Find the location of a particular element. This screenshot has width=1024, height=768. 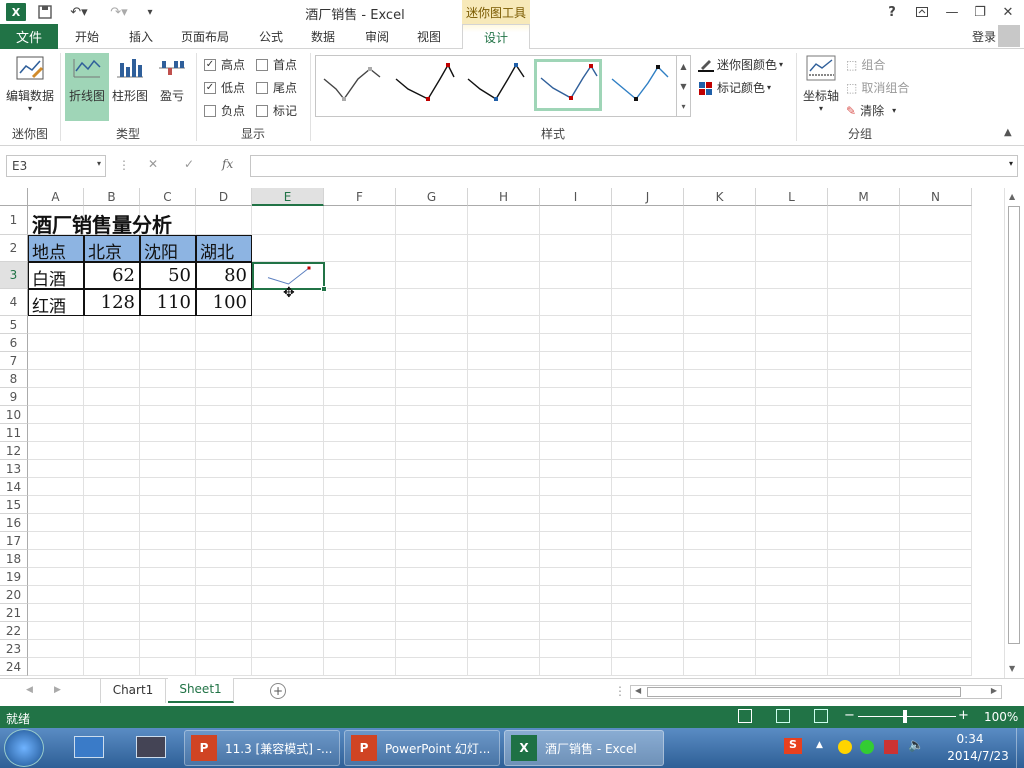

row-header: 6 is located at coordinates (14, 343).